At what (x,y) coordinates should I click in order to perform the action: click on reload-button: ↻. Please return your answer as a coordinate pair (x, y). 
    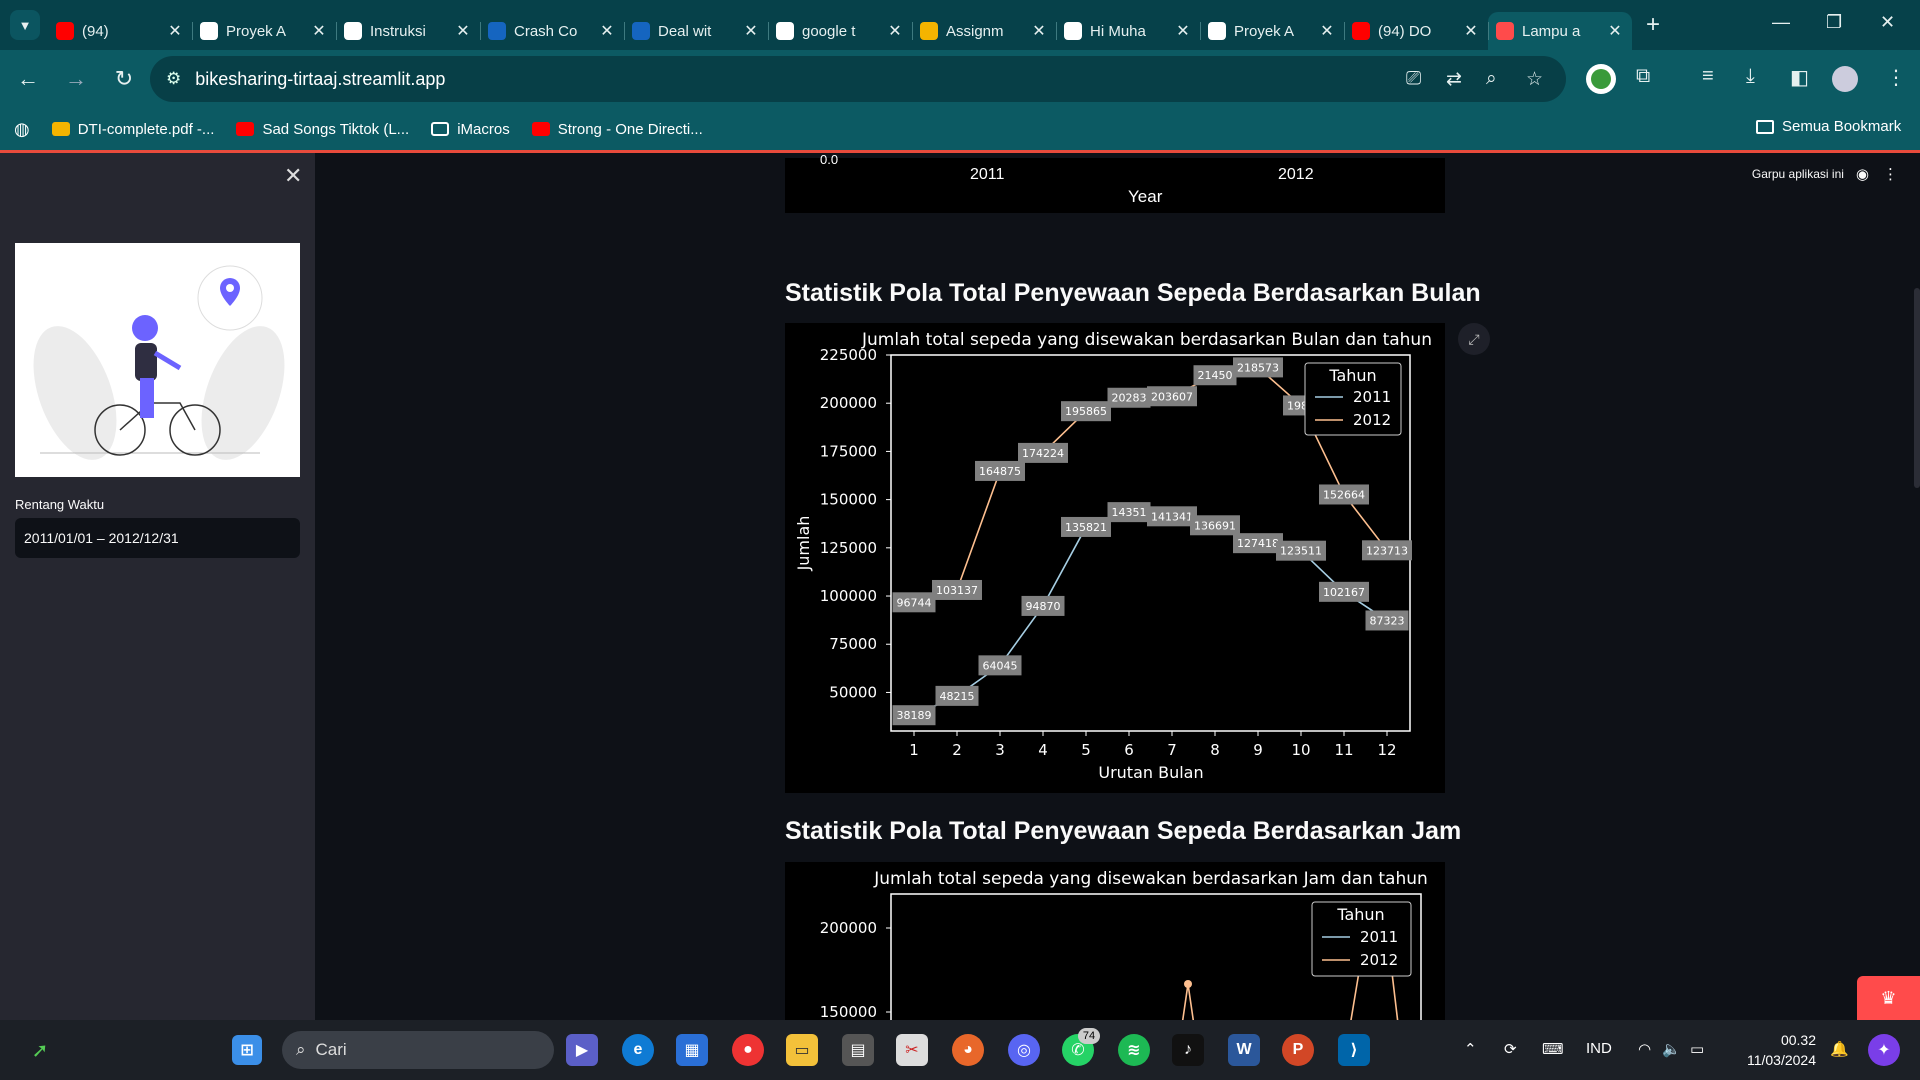
    Looking at the image, I should click on (124, 79).